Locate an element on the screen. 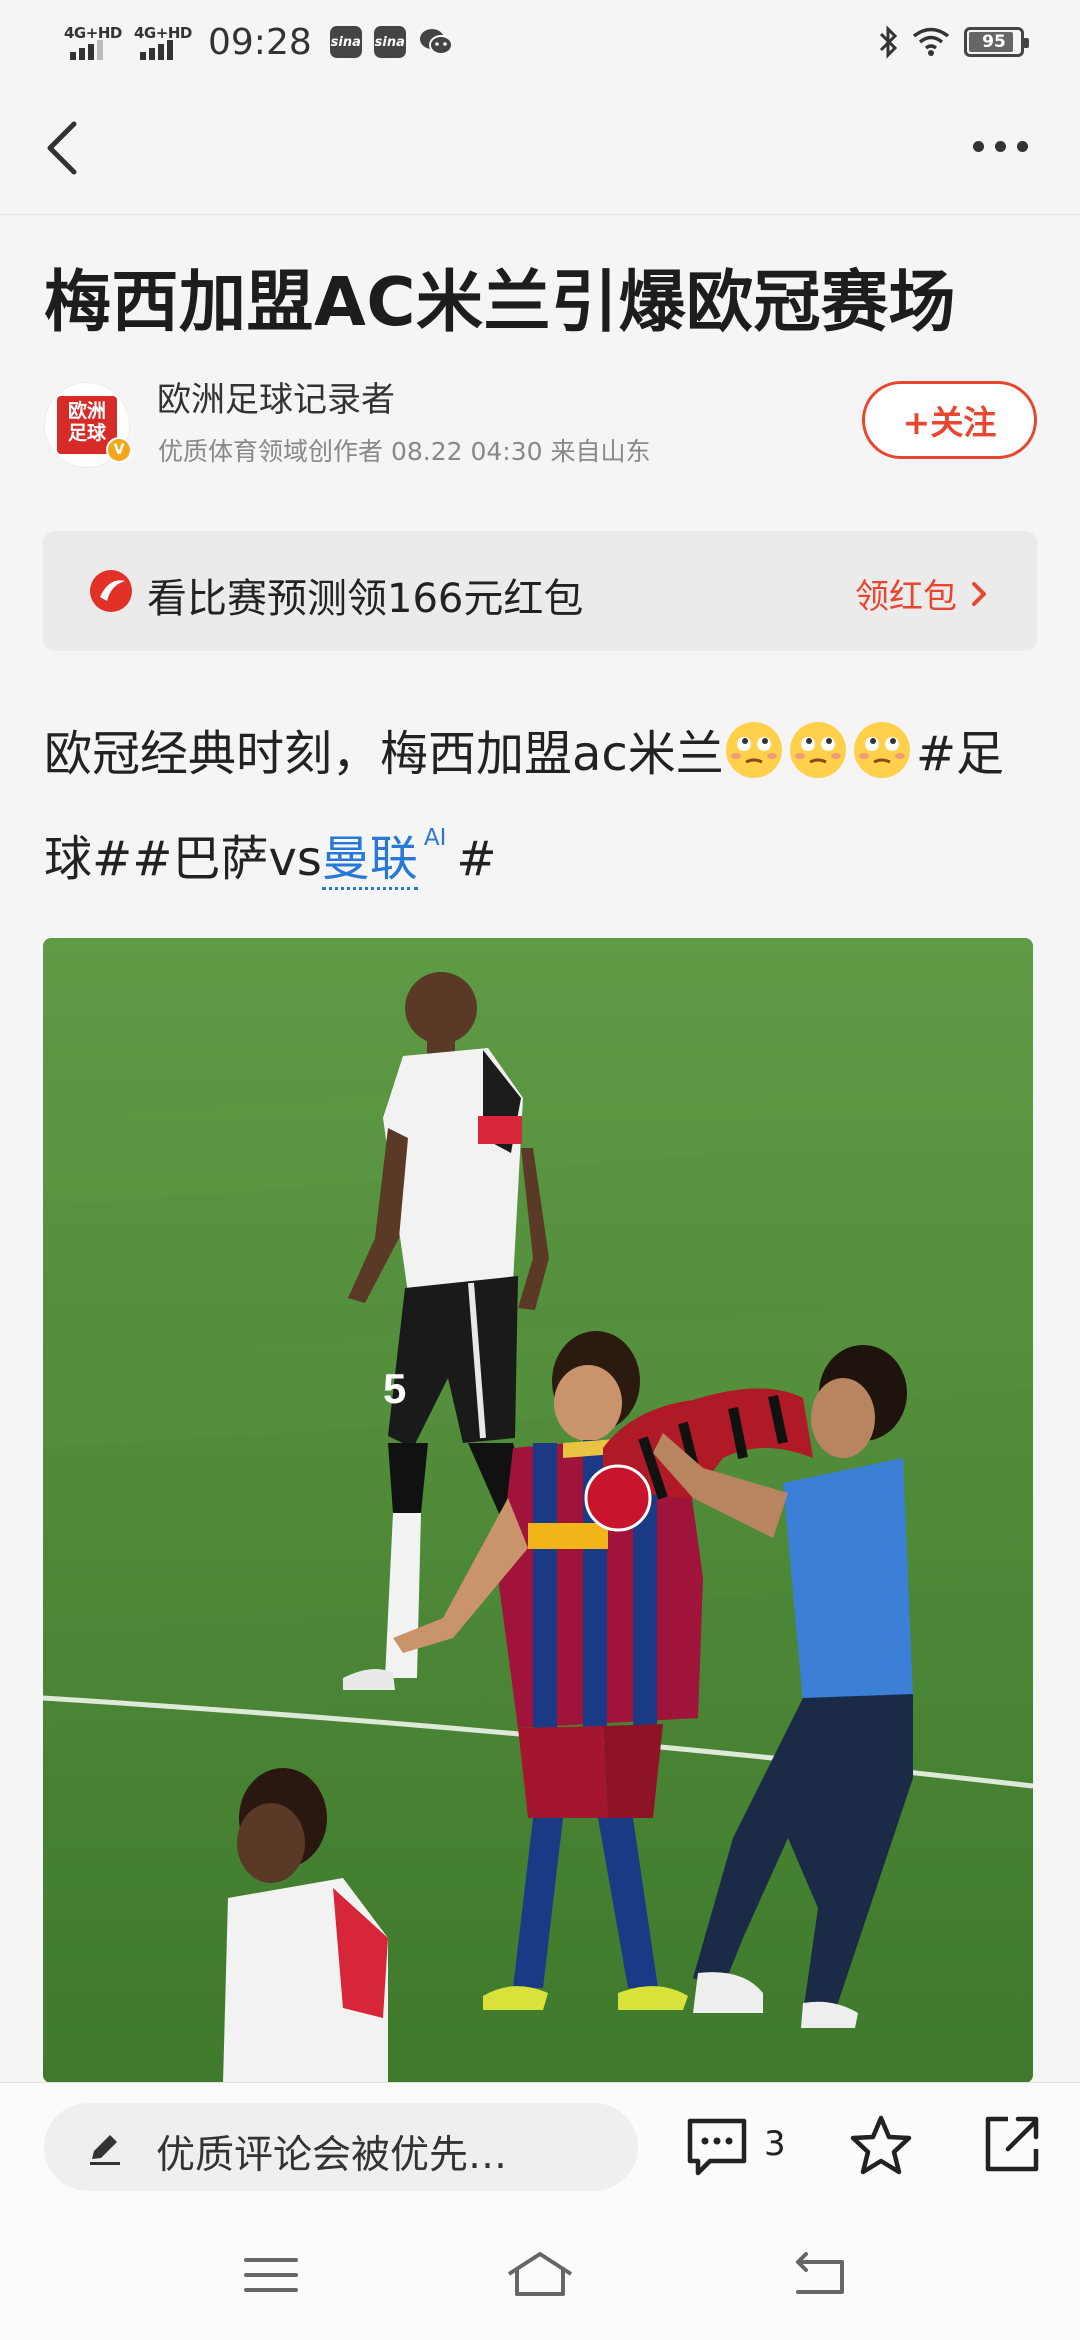 Image resolution: width=1080 pixels, height=2340 pixels. follow-button: +关注 is located at coordinates (949, 420).